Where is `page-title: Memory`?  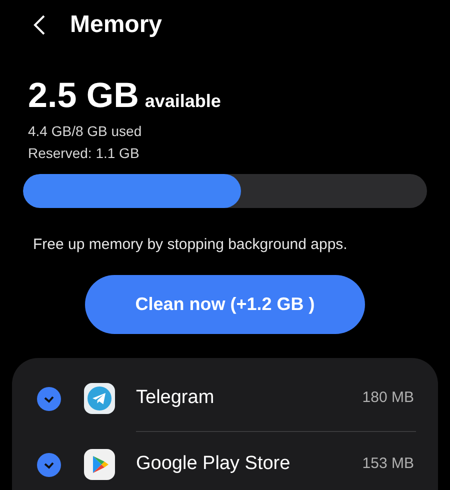
page-title: Memory is located at coordinates (116, 25).